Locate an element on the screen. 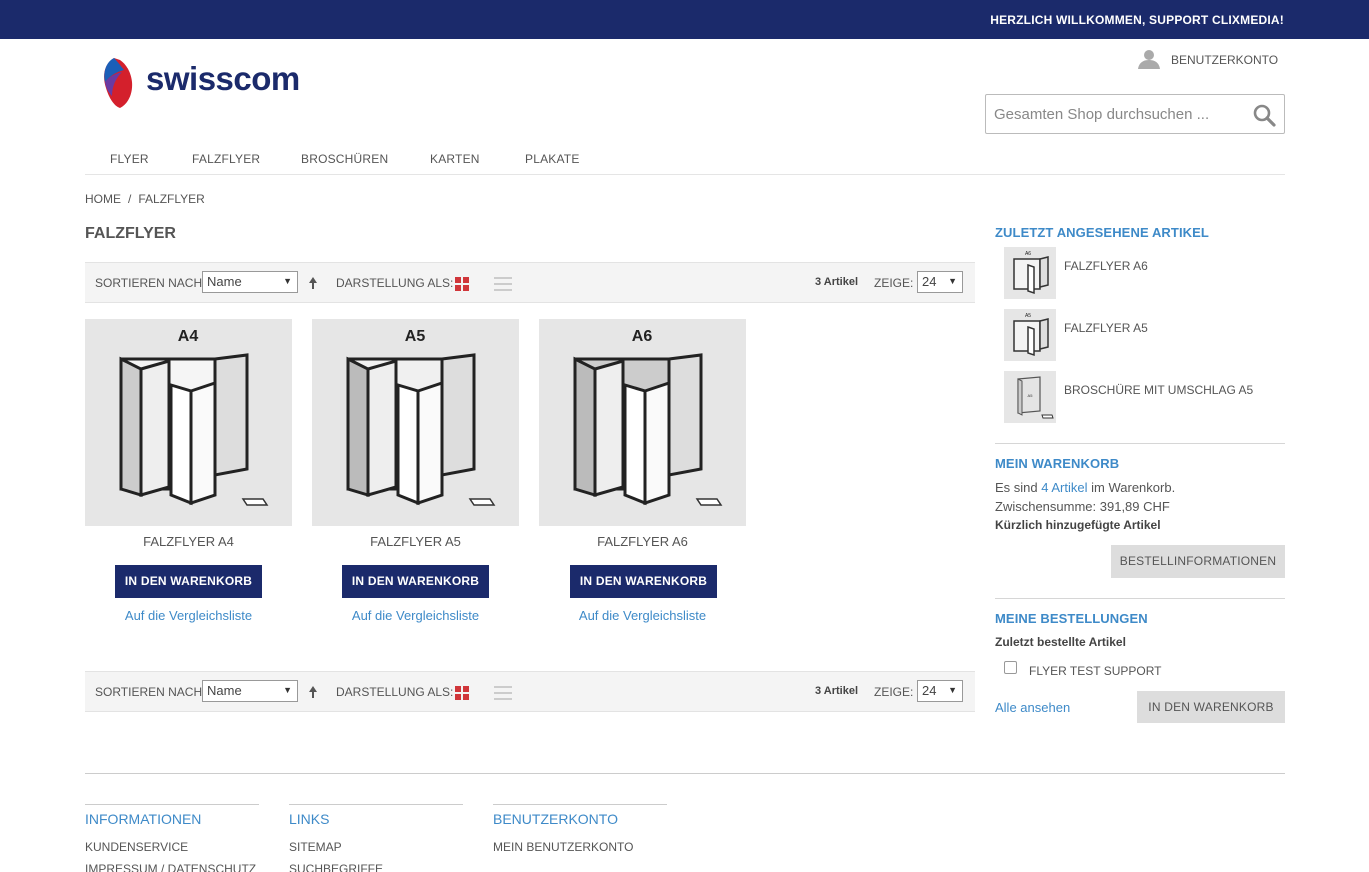  cart-summary: Es sind 4 Artikel im Warenkorb. is located at coordinates (1085, 487).